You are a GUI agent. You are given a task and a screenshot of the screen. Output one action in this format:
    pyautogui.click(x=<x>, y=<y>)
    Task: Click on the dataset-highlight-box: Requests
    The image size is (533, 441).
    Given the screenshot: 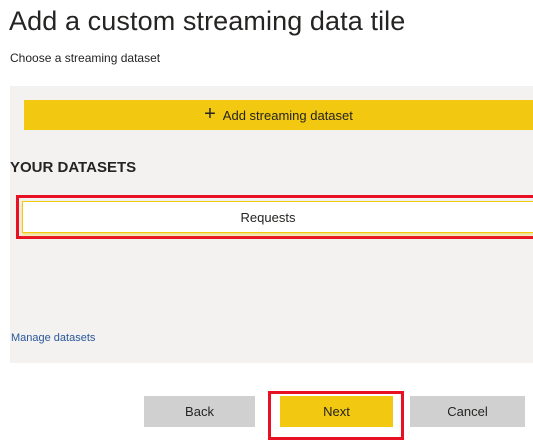 What is the action you would take?
    pyautogui.click(x=274, y=217)
    